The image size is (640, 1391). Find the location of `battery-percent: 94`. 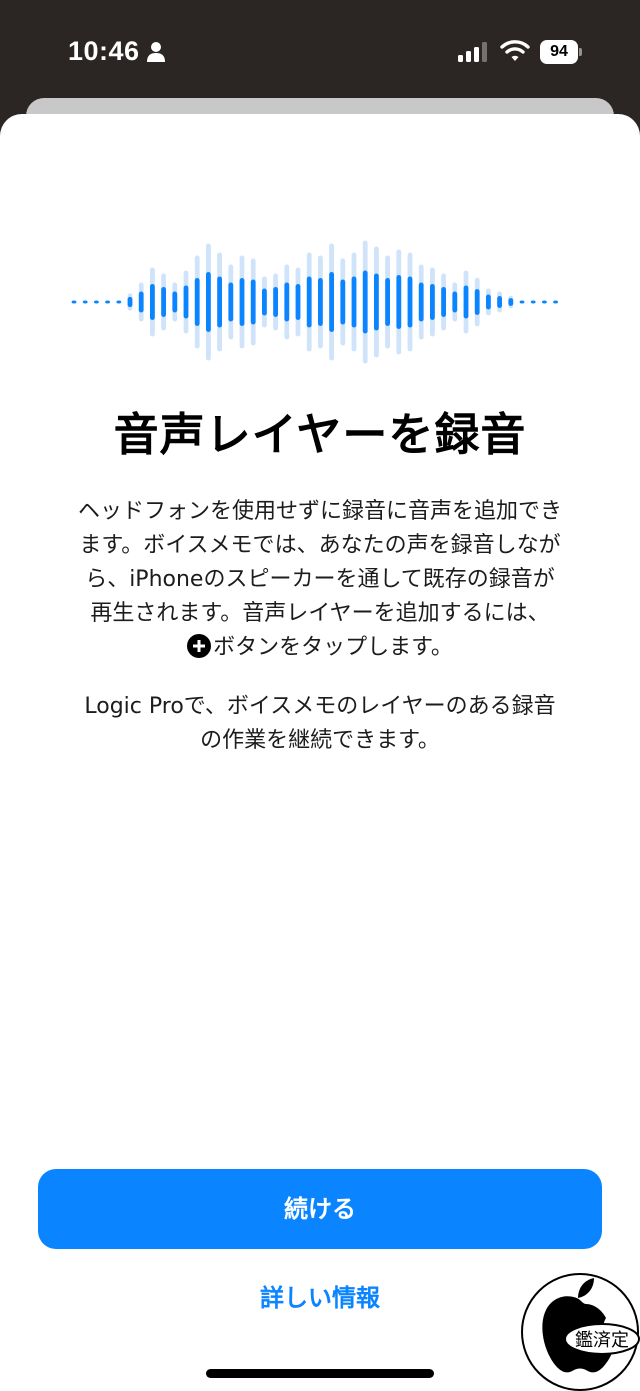

battery-percent: 94 is located at coordinates (559, 52).